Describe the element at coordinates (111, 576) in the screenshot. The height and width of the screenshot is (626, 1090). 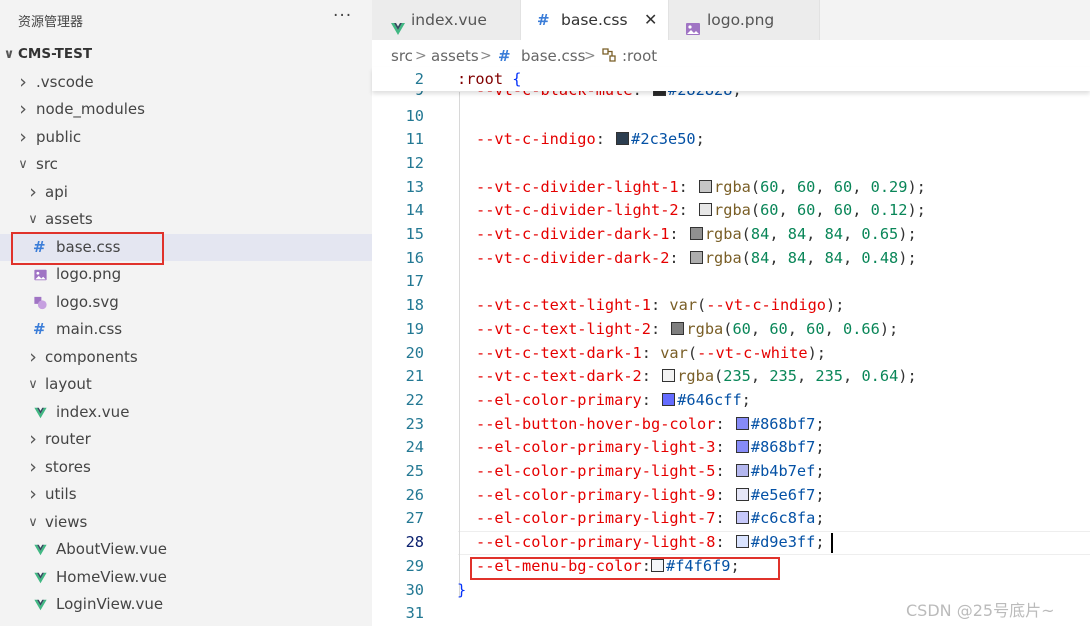
I see `tree-item-label: HomeView.vue` at that location.